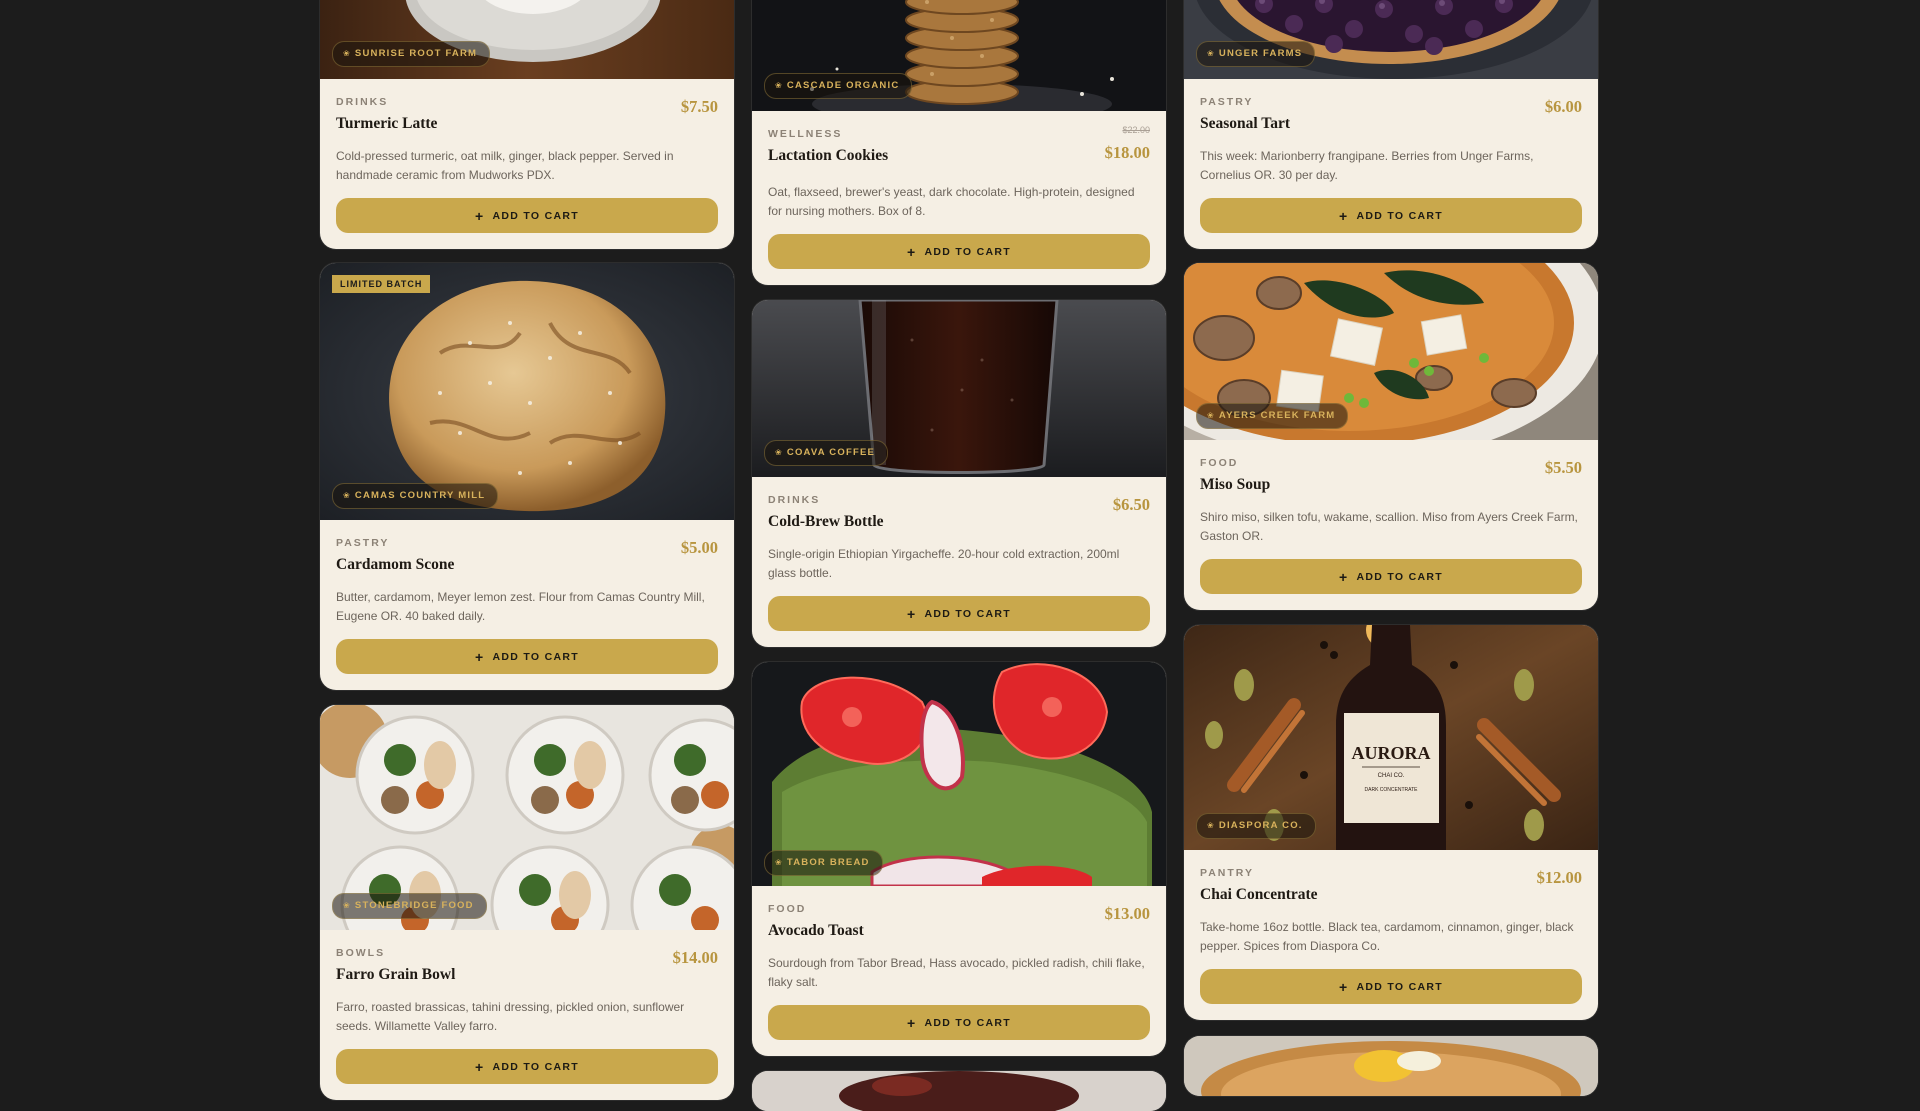 The height and width of the screenshot is (1111, 1920). I want to click on product-price: $12.00, so click(1559, 877).